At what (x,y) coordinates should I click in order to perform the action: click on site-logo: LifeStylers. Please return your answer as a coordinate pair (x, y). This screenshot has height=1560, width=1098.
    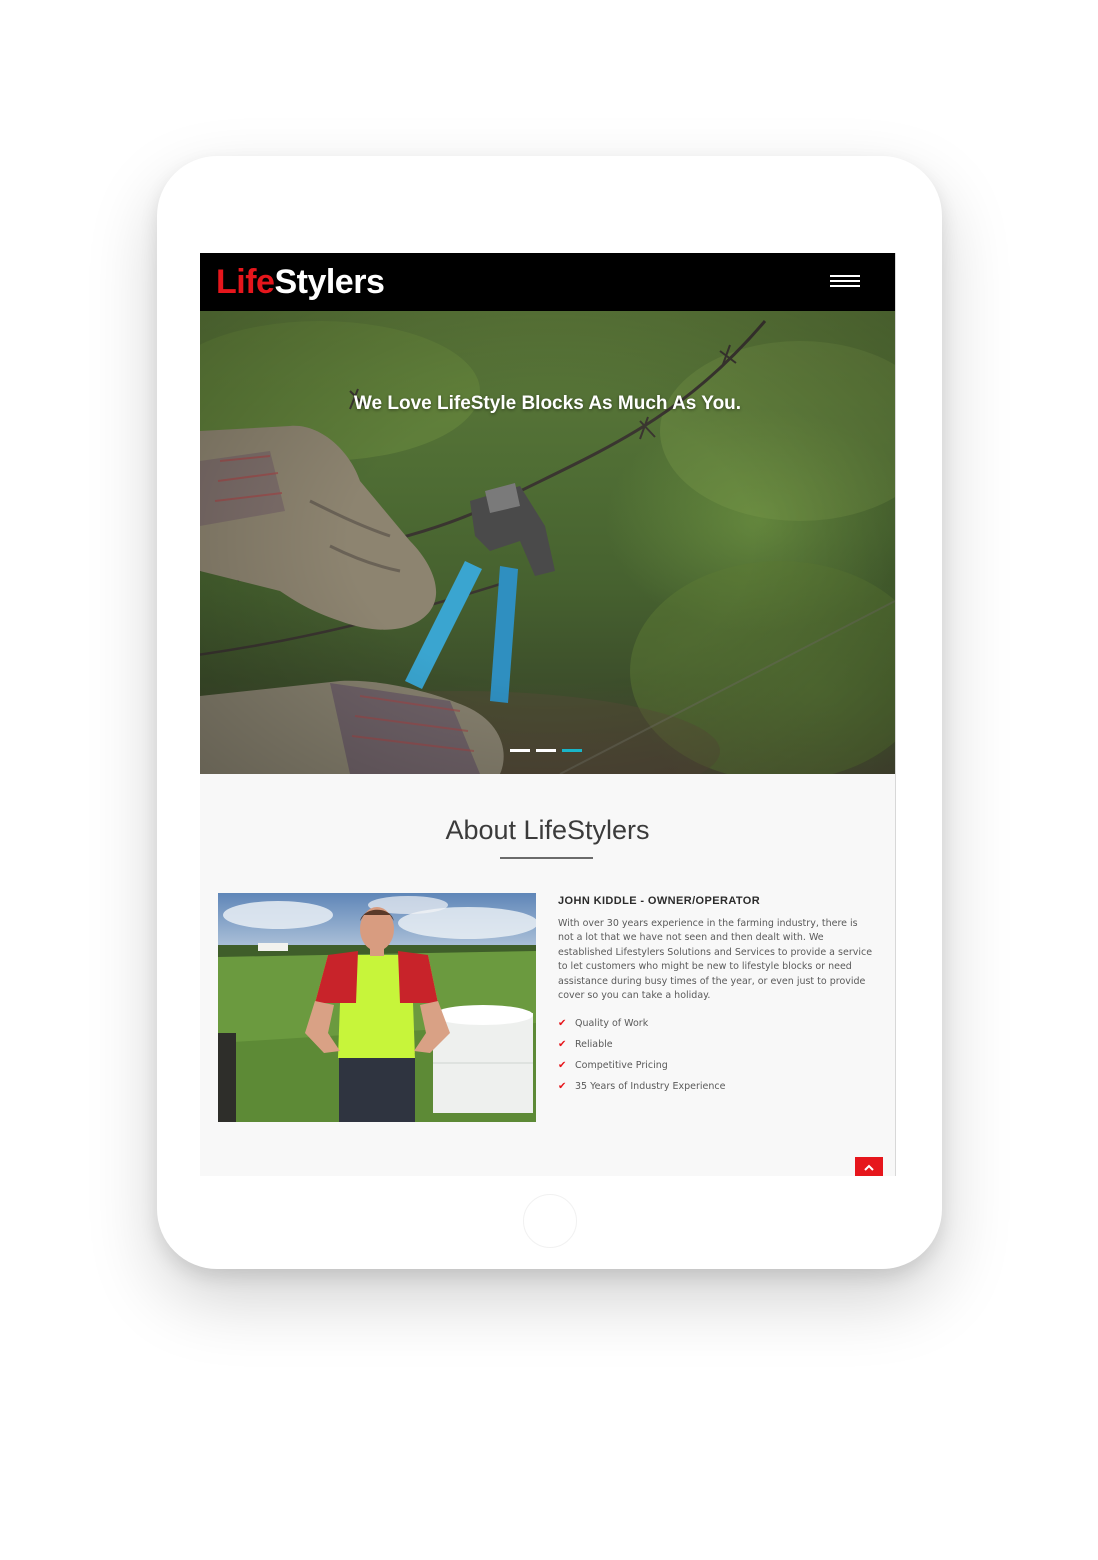
    Looking at the image, I should click on (300, 282).